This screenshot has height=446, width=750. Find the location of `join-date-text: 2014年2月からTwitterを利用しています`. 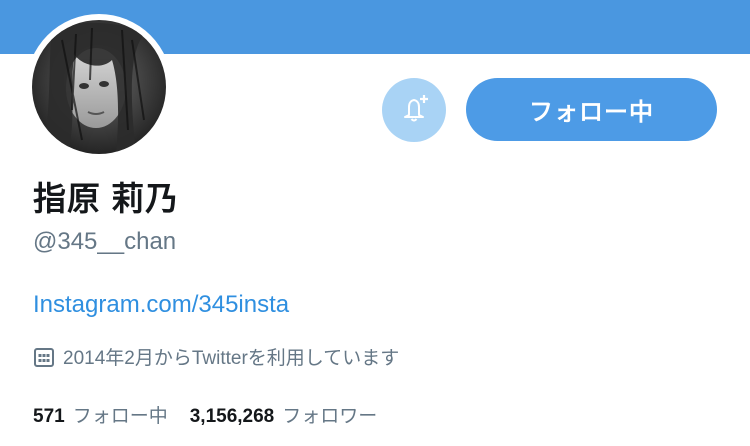

join-date-text: 2014年2月からTwitterを利用しています is located at coordinates (231, 358).